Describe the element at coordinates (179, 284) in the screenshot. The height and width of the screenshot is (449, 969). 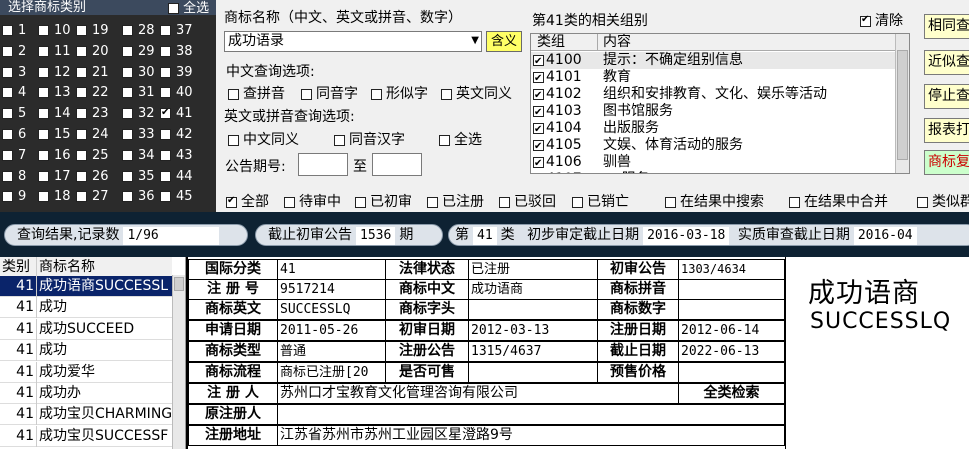
I see `scrollbar-thumb` at that location.